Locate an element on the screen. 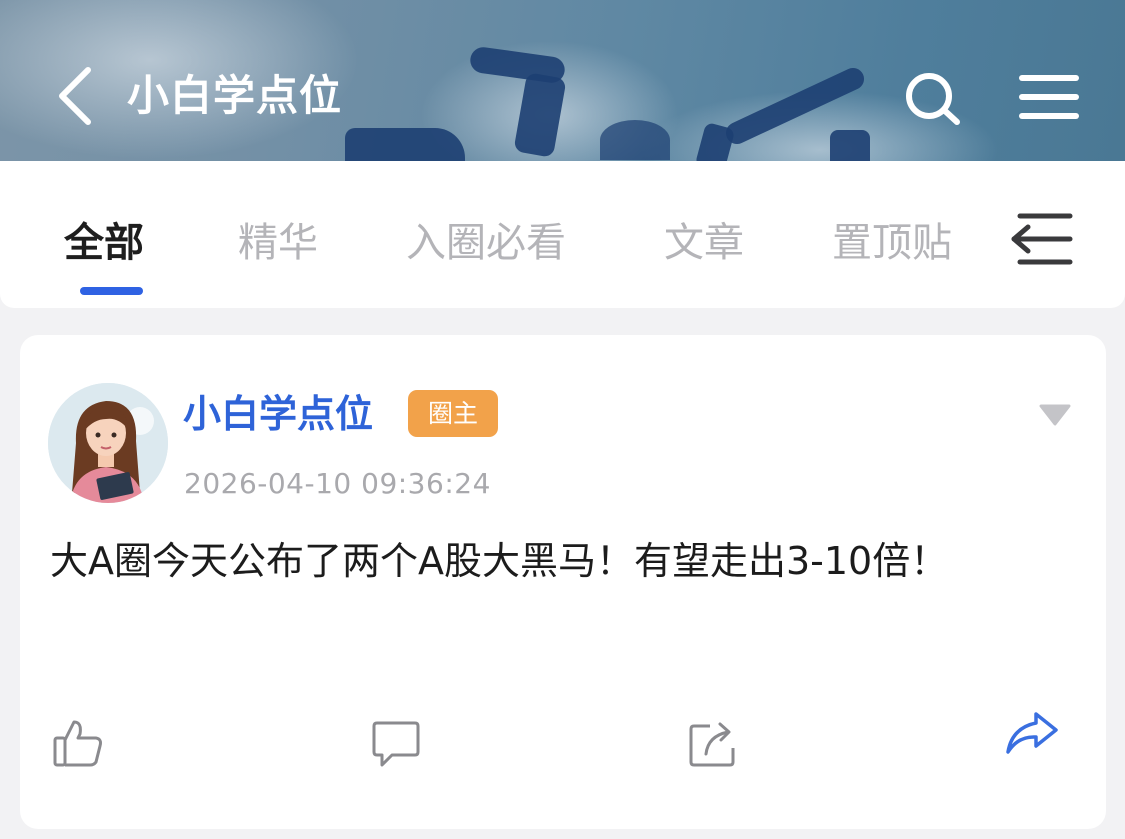 The image size is (1125, 839). share-external-icon is located at coordinates (712, 744).